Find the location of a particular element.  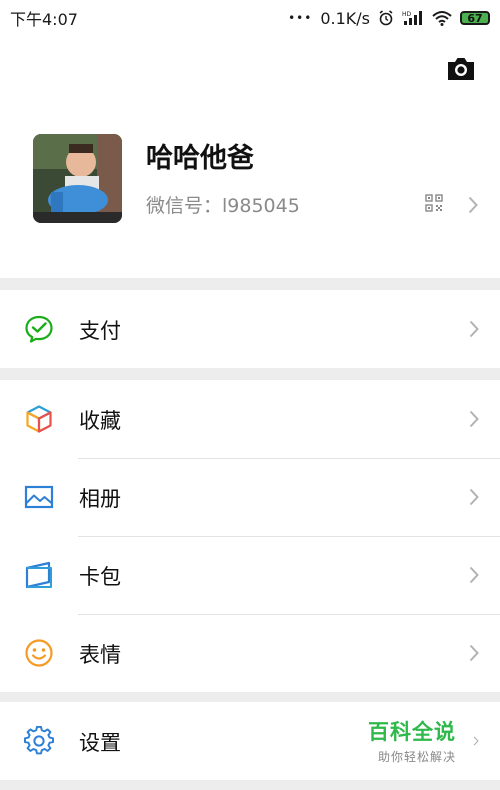

menu-item-card-wallet: 卡包 is located at coordinates (250, 575).